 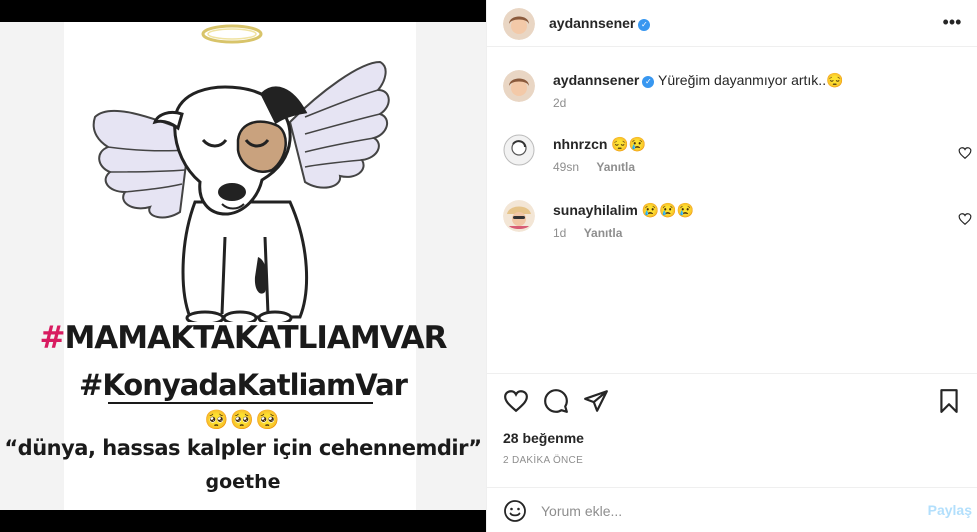 What do you see at coordinates (243, 448) in the screenshot?
I see `media-quote: “dünya, hassas kalpler için cehennemdir”` at bounding box center [243, 448].